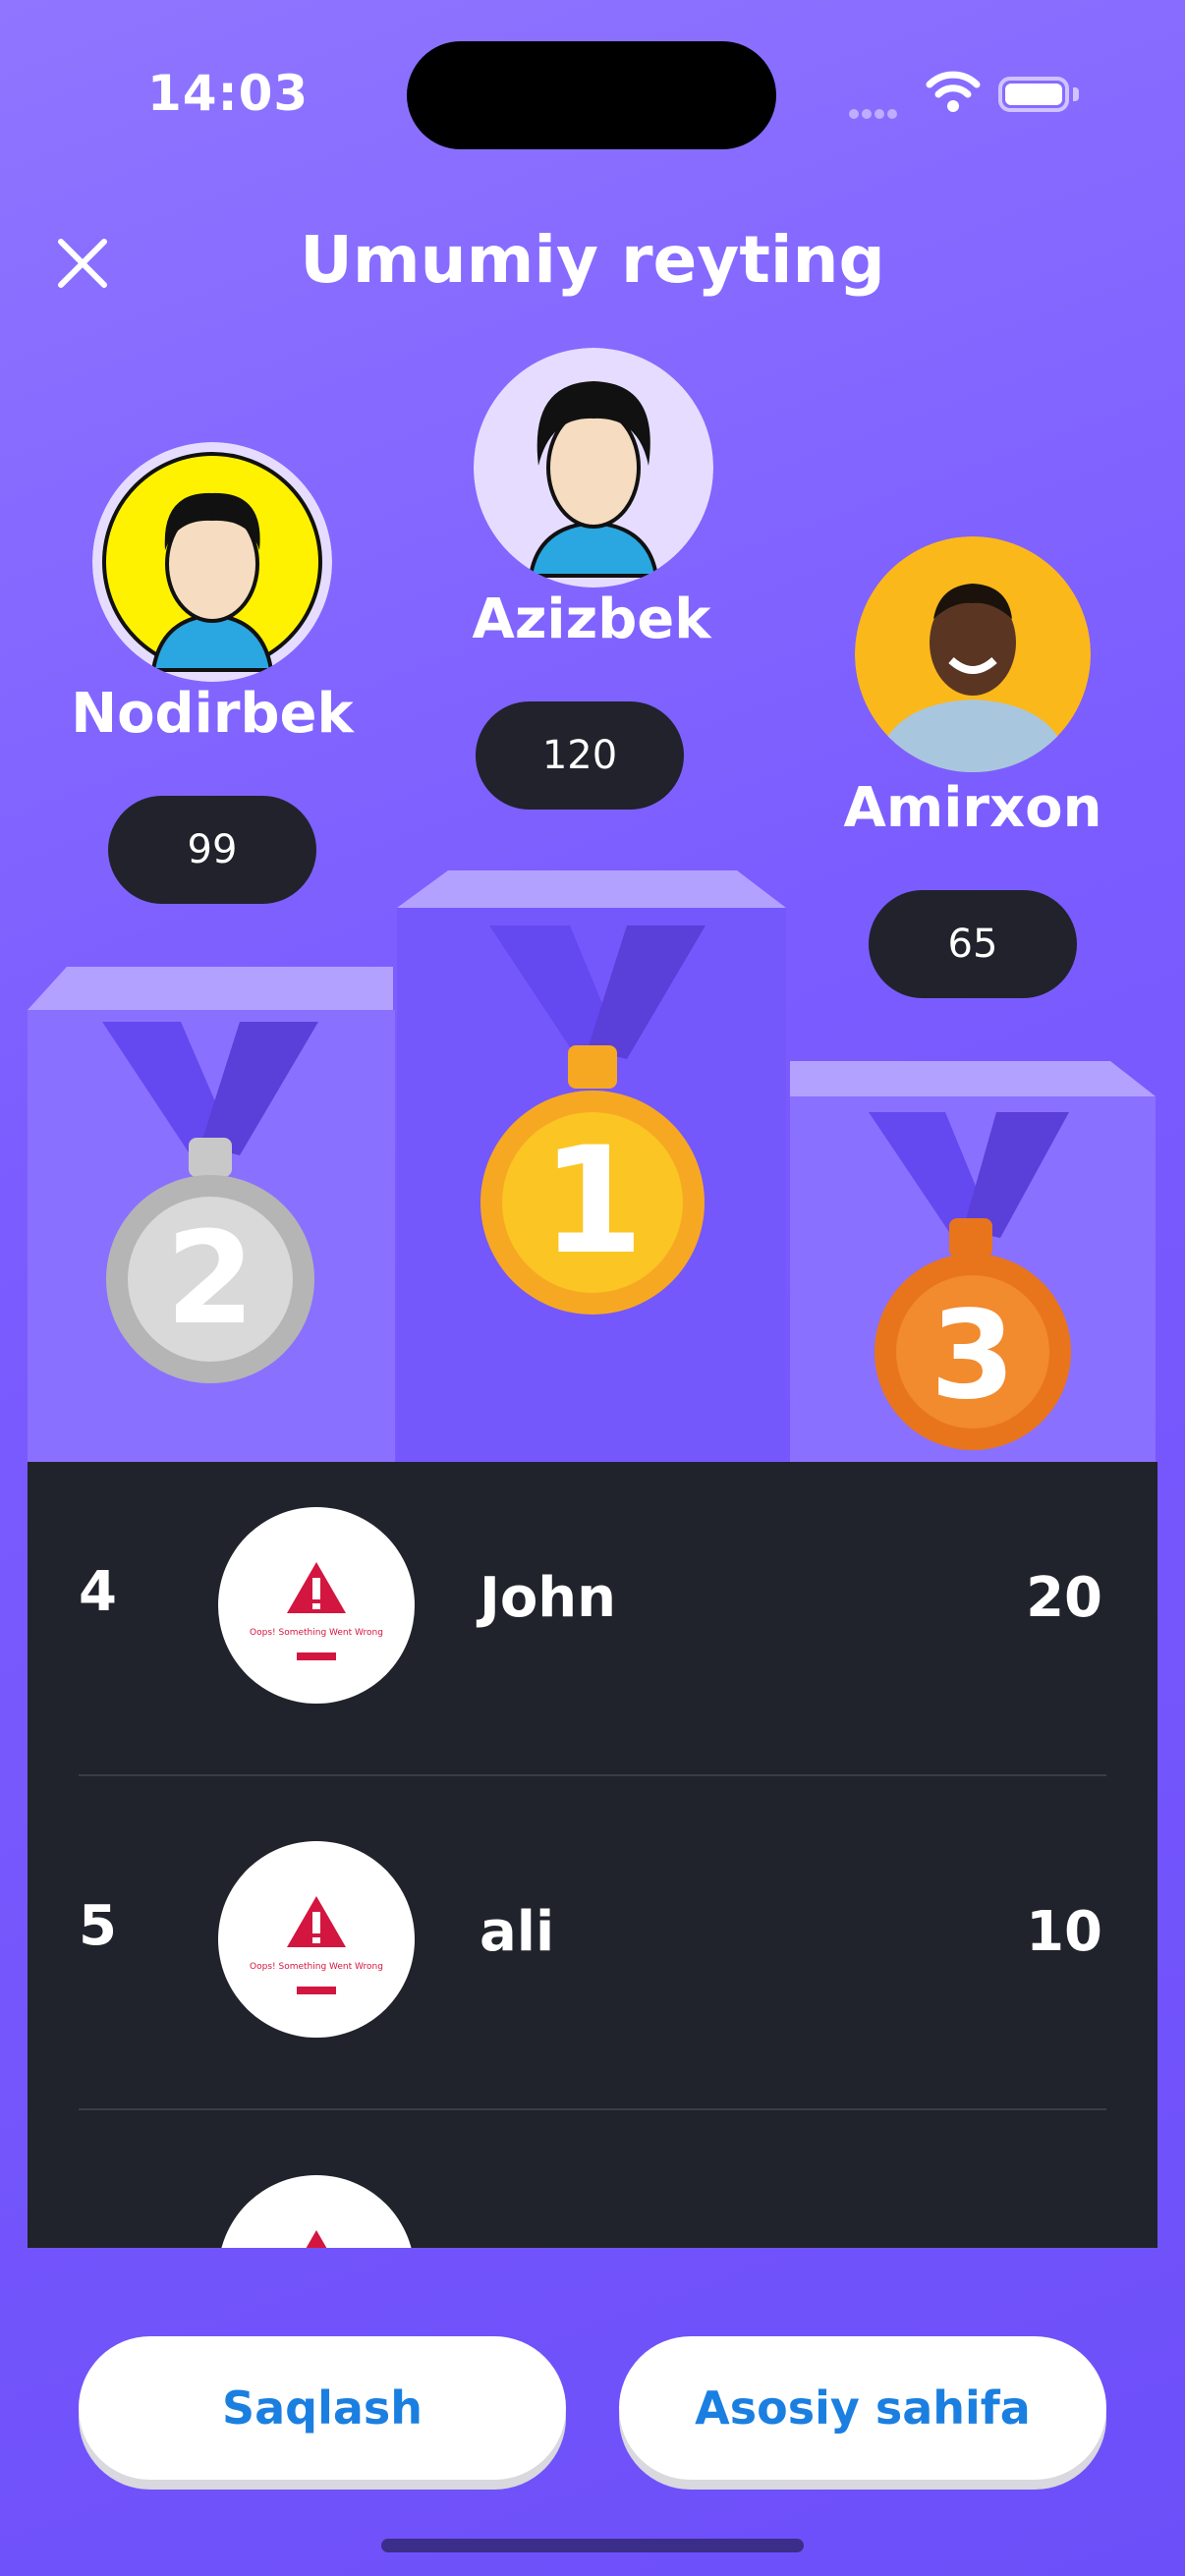 Image resolution: width=1185 pixels, height=2576 pixels. I want to click on home-button: Asosiy sahifa, so click(863, 2408).